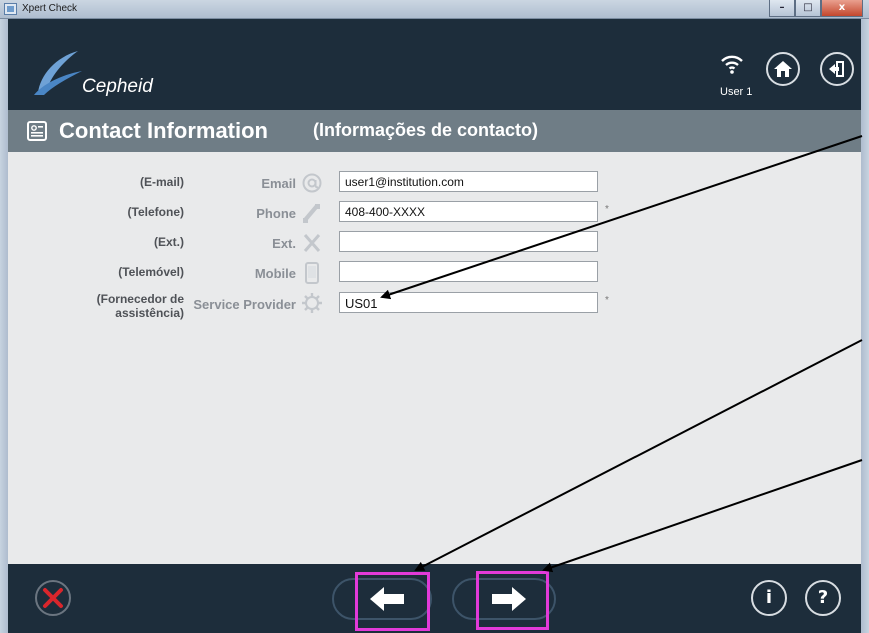  I want to click on contact-card-icon, so click(37, 131).